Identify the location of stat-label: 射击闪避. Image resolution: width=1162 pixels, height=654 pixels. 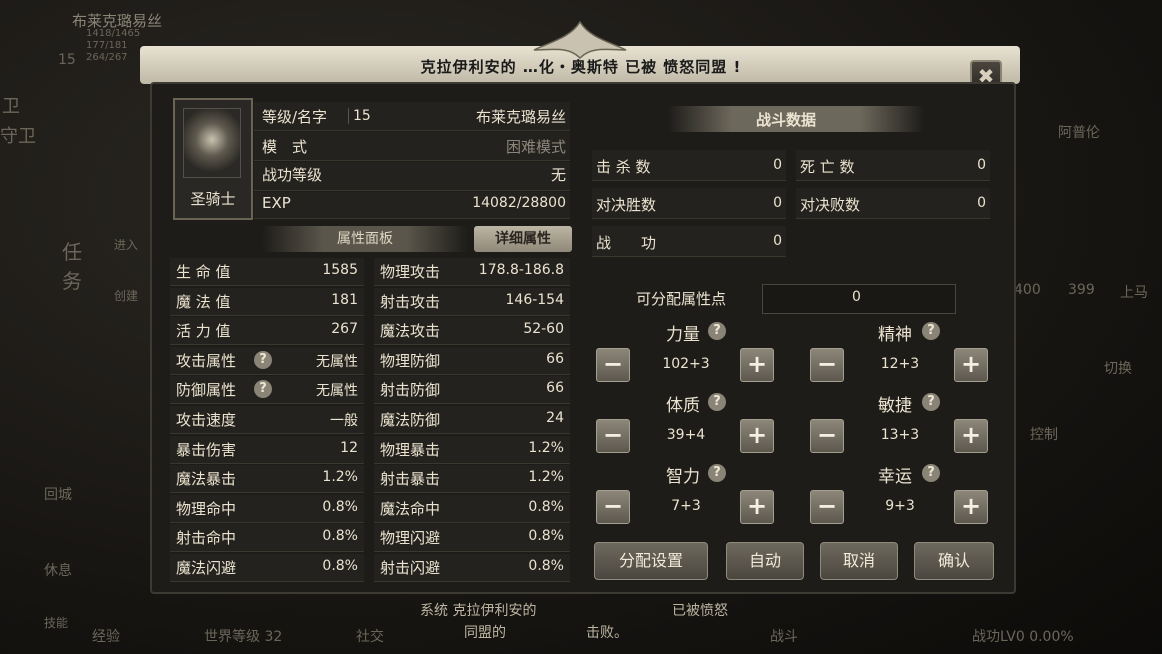
(410, 568).